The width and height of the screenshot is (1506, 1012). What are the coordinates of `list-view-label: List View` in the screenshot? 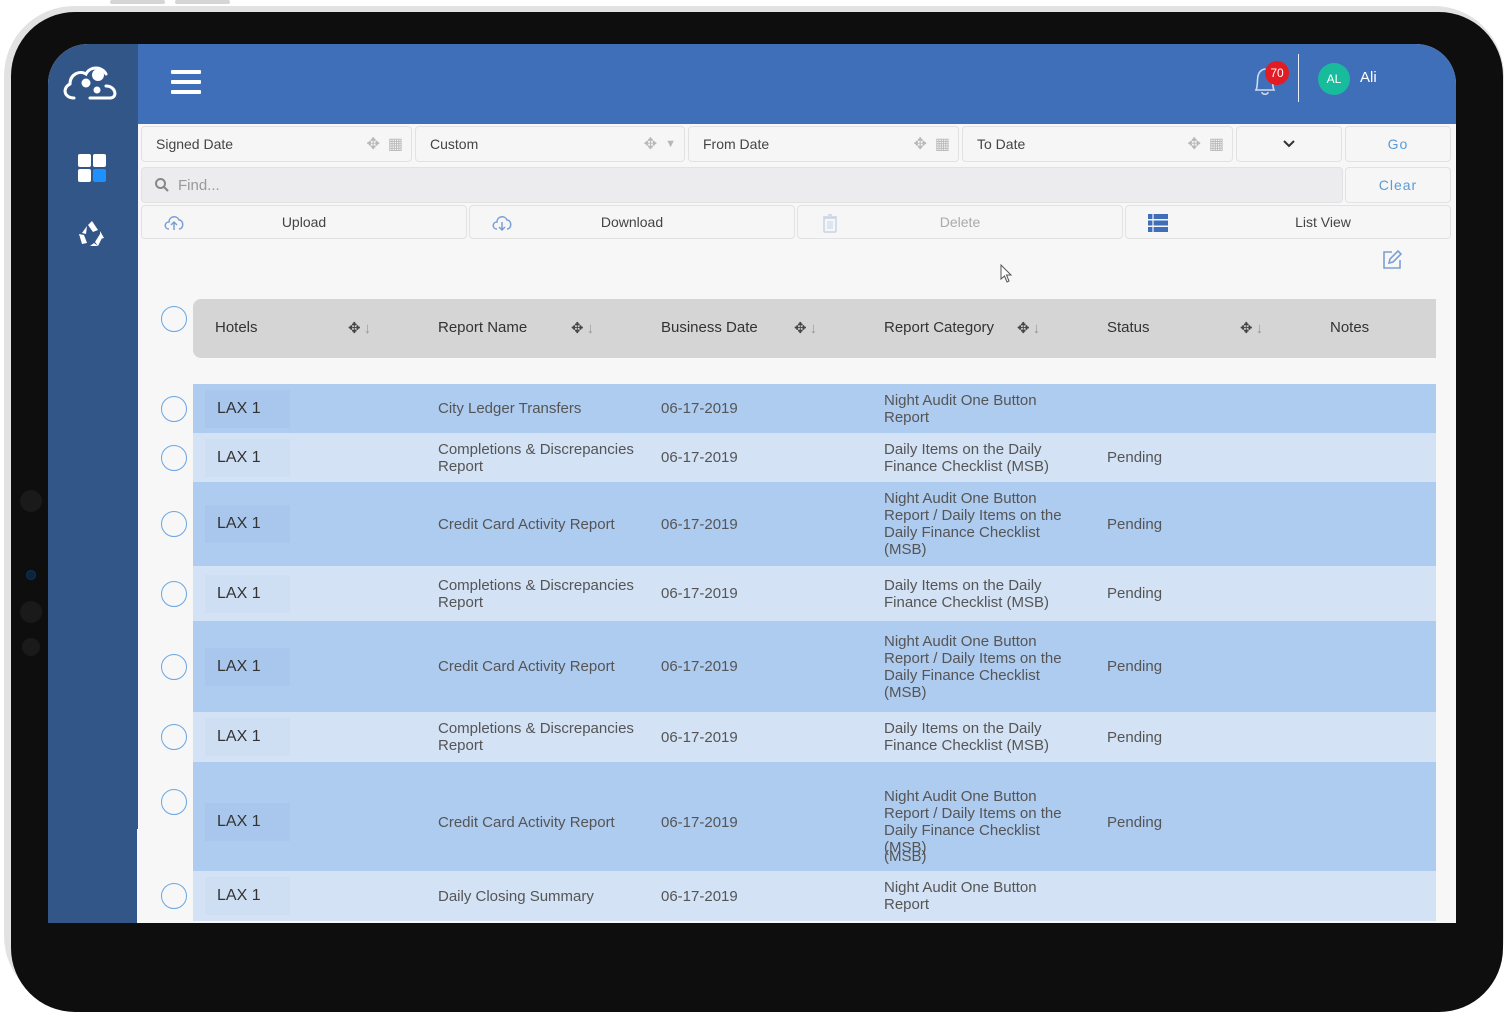 It's located at (1323, 222).